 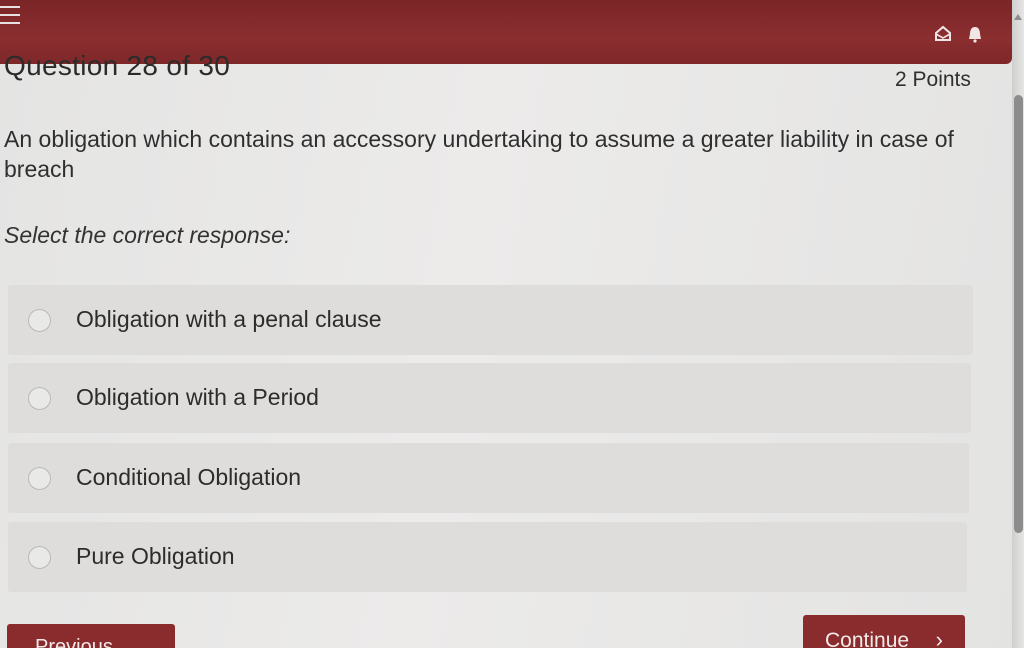 What do you see at coordinates (975, 34) in the screenshot?
I see `bell-icon` at bounding box center [975, 34].